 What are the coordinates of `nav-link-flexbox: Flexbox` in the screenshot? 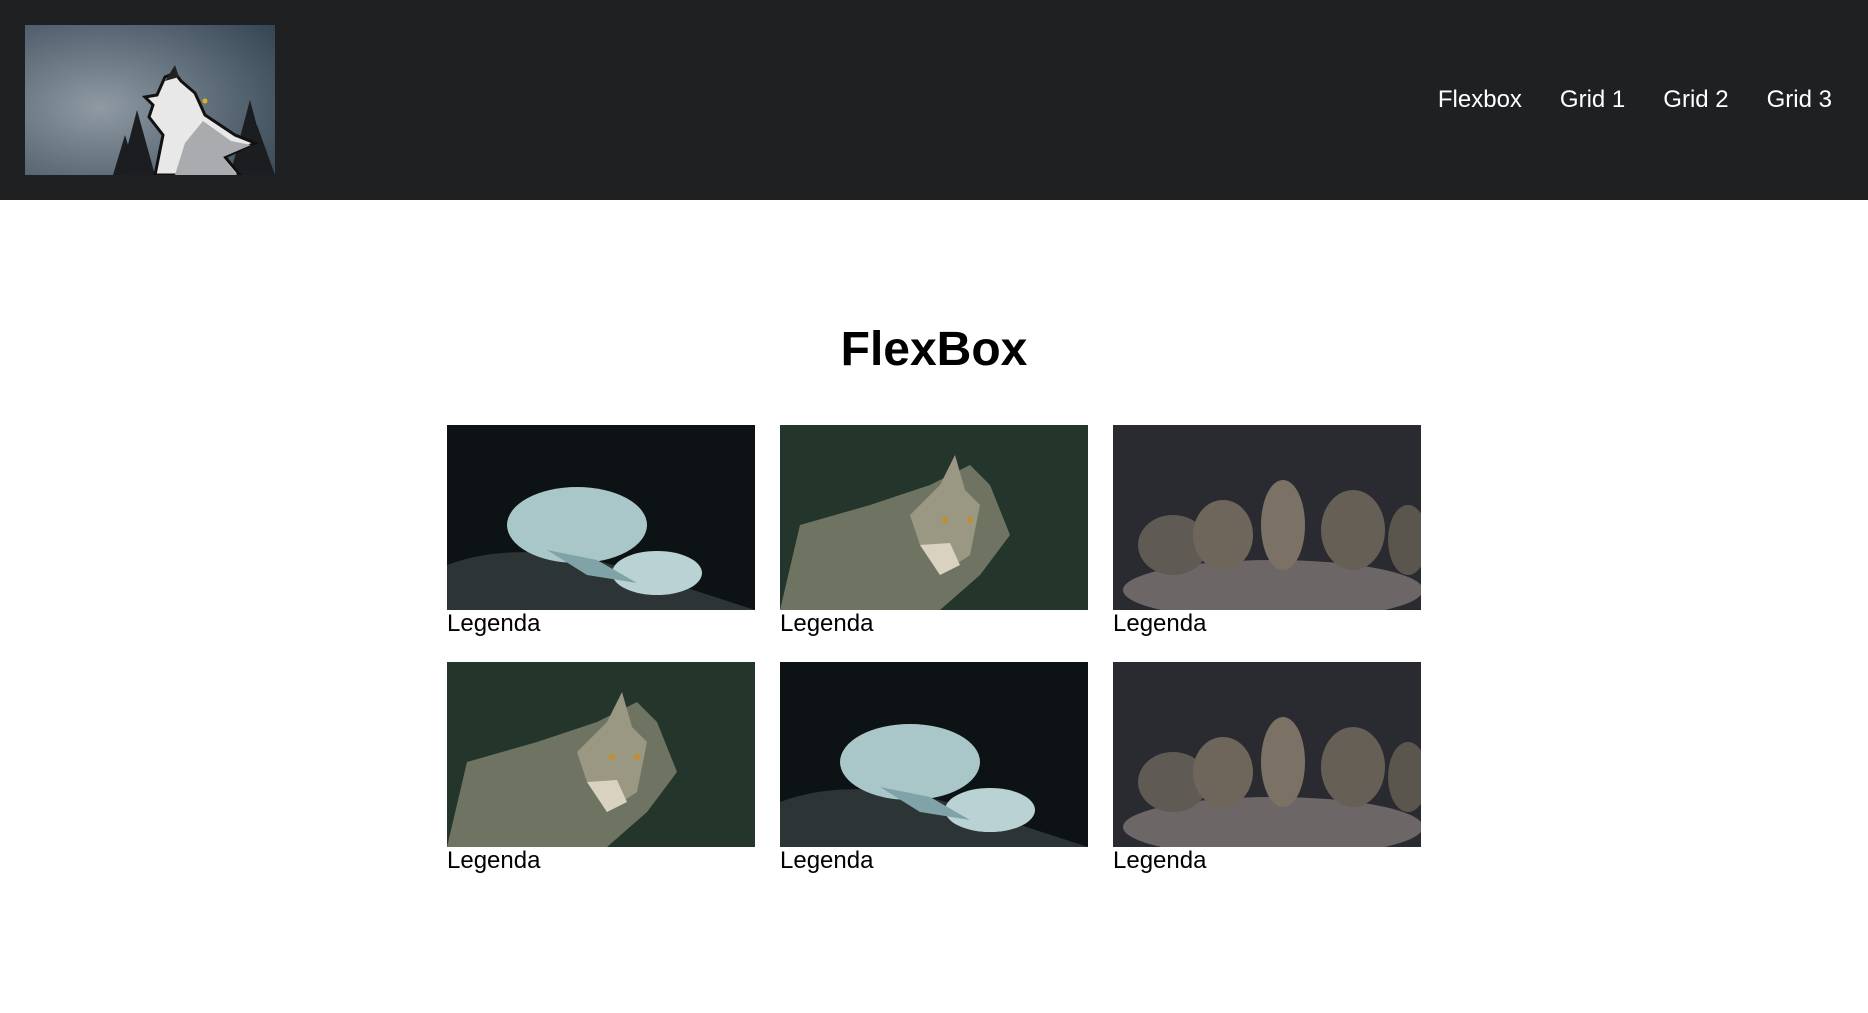 It's located at (1480, 100).